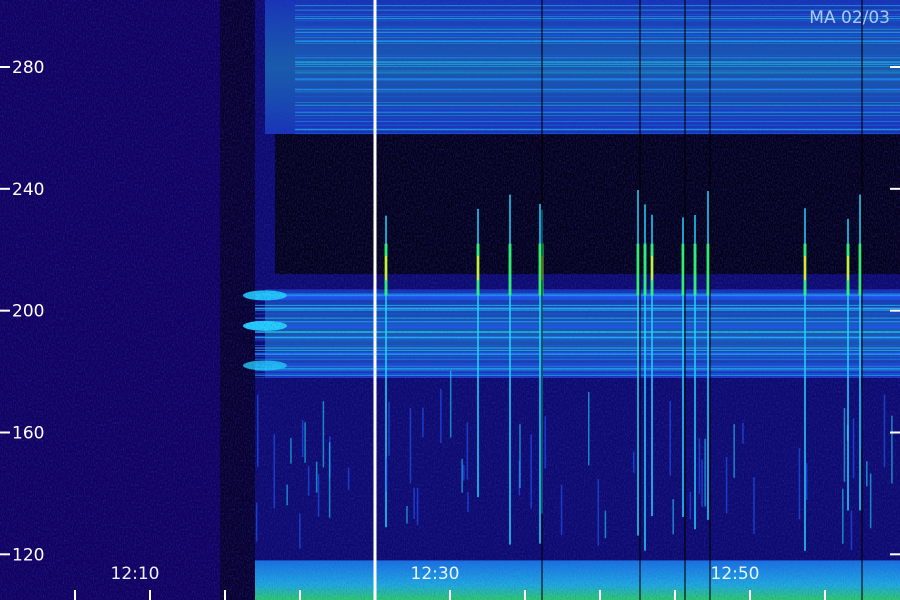 The image size is (900, 600). What do you see at coordinates (849, 18) in the screenshot?
I see `chart-title: MA 02/03` at bounding box center [849, 18].